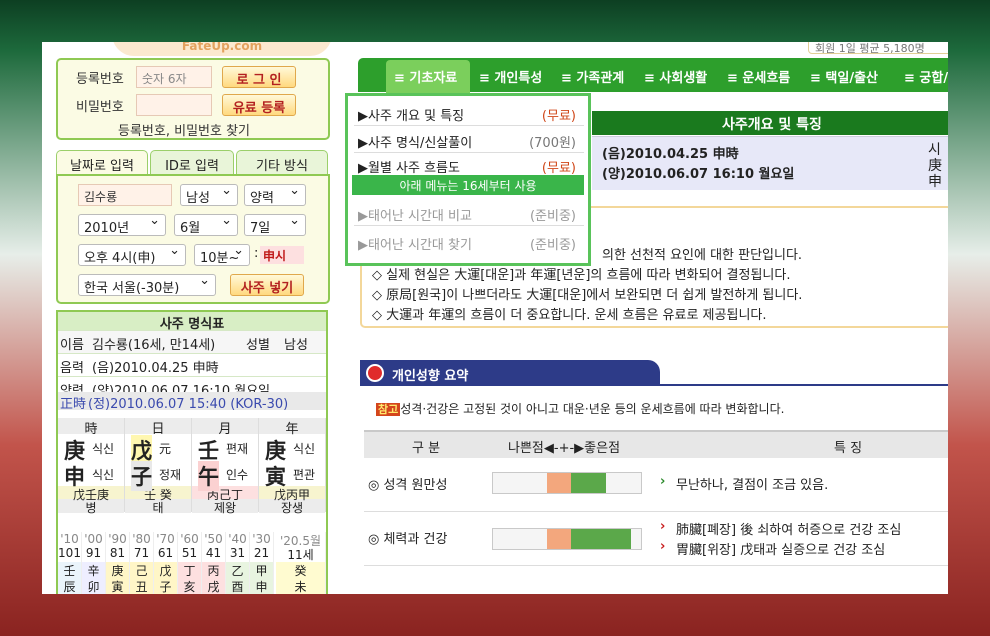 The width and height of the screenshot is (990, 636). What do you see at coordinates (93, 570) in the screenshot?
I see `daeun-stem: 辛` at bounding box center [93, 570].